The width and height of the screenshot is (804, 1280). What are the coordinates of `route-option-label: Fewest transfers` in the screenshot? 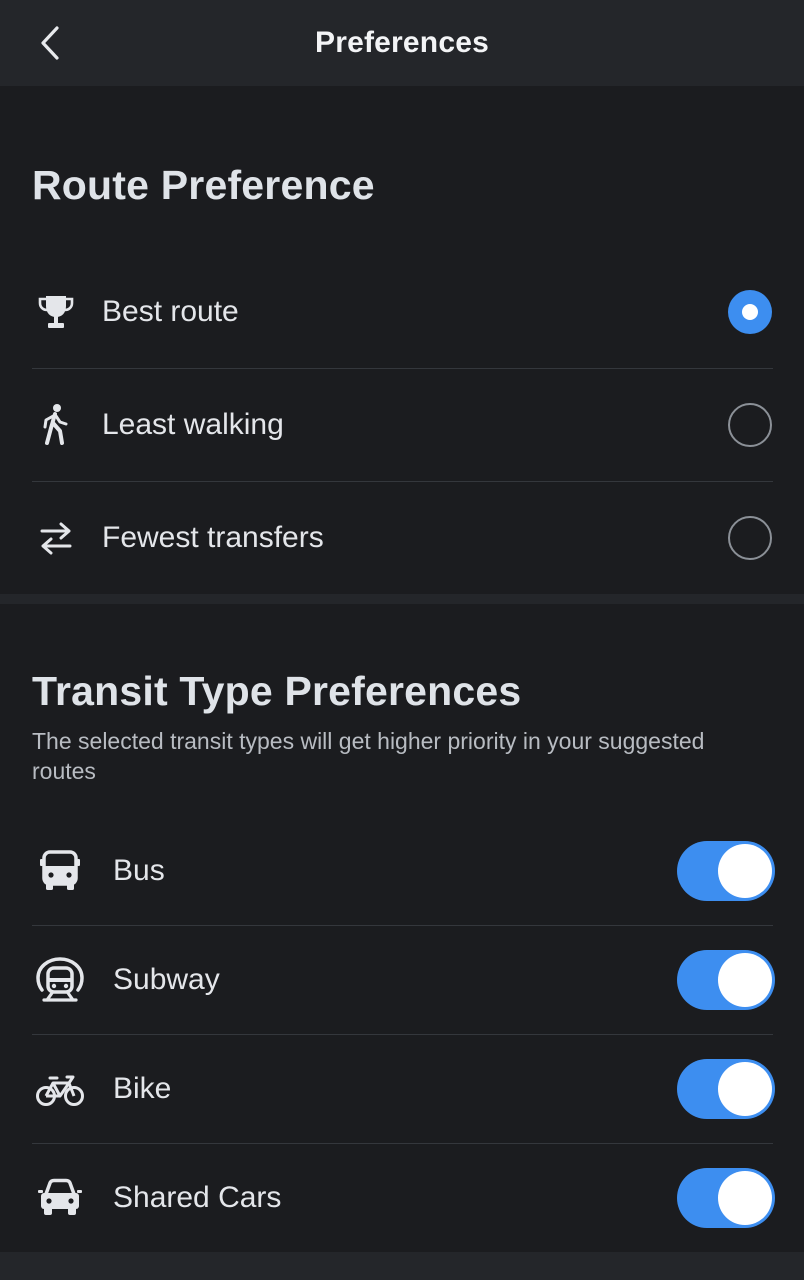 It's located at (213, 537).